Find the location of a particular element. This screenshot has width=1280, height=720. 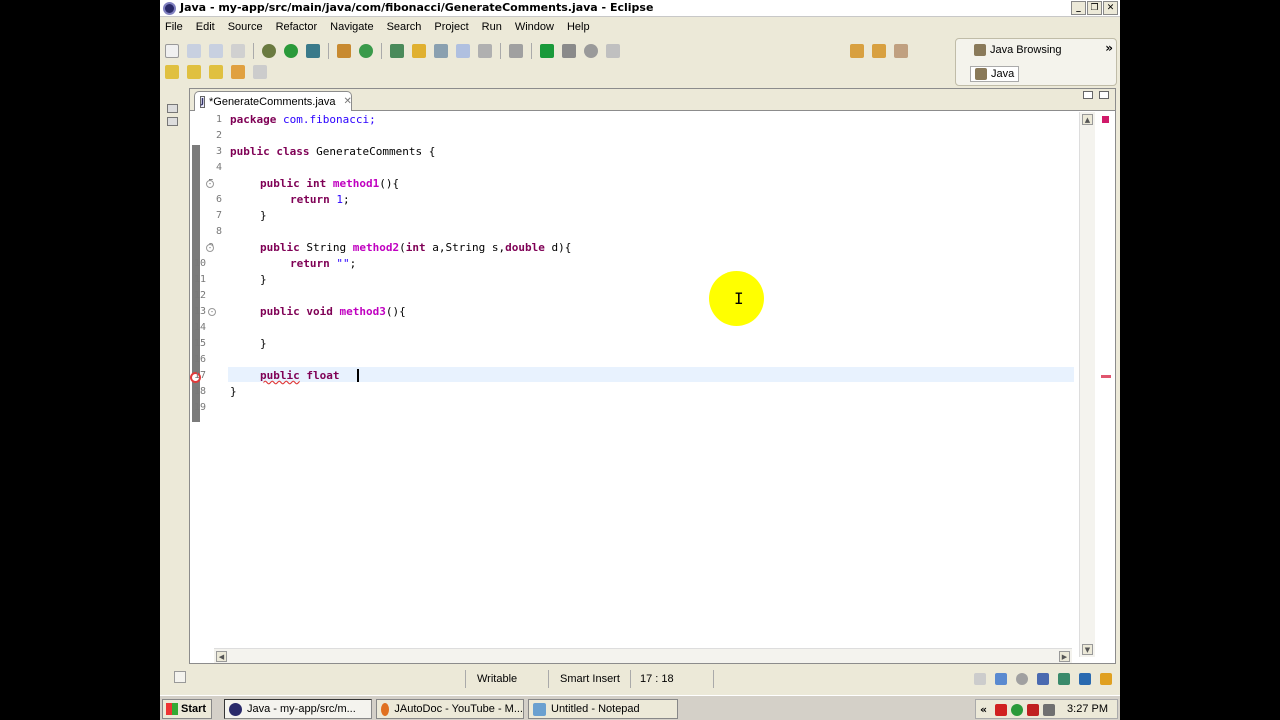

next-annotation-icon is located at coordinates (172, 72).